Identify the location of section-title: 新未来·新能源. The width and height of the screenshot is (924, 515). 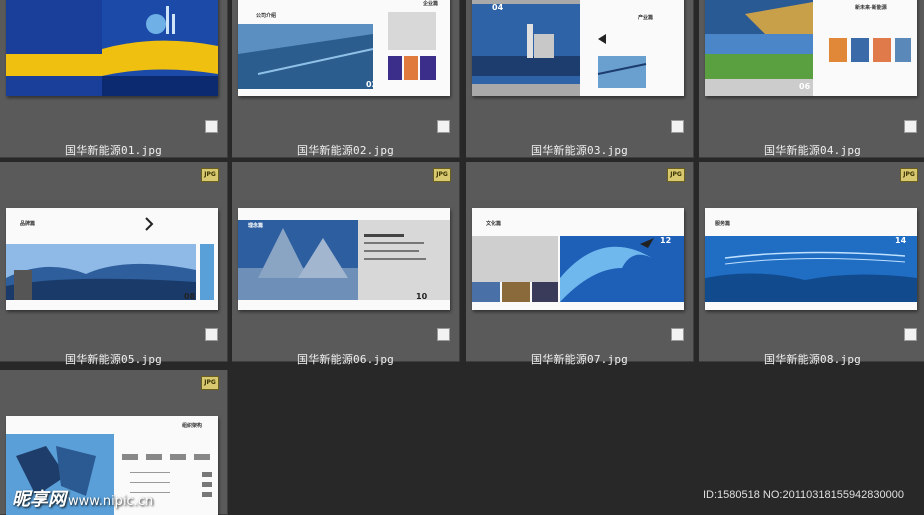
(871, 8).